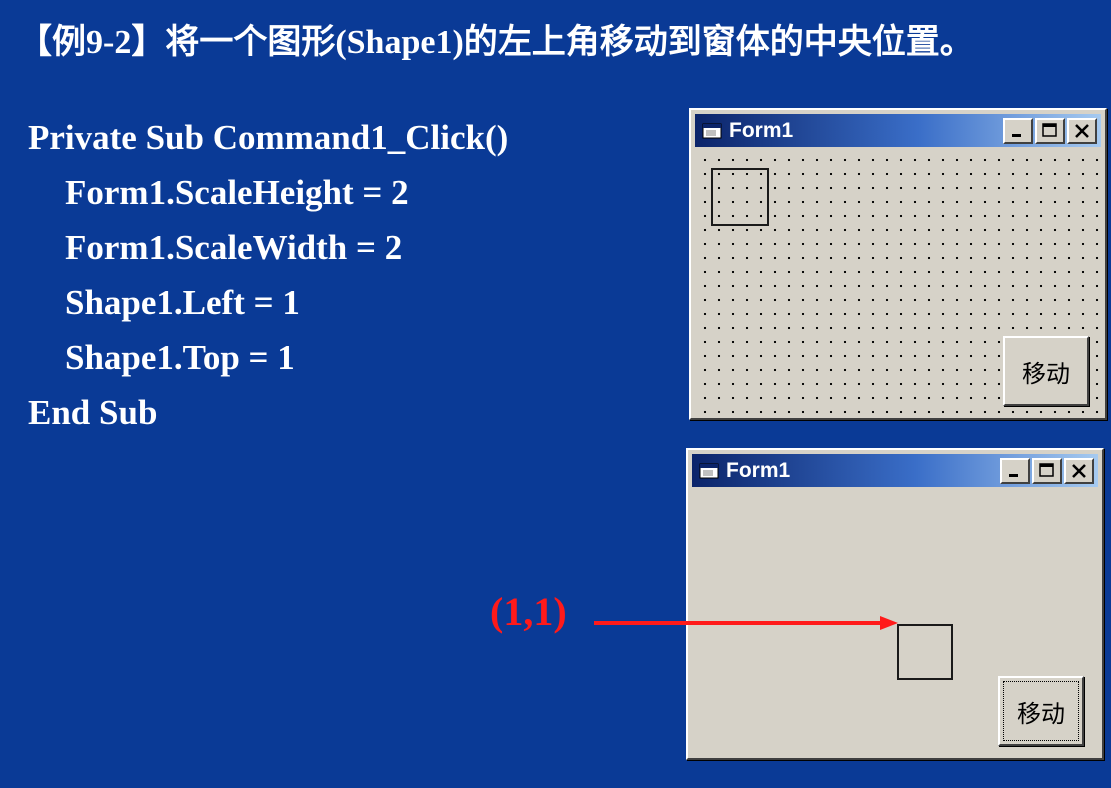 The height and width of the screenshot is (788, 1111). I want to click on code-line: End Sub, so click(93, 412).